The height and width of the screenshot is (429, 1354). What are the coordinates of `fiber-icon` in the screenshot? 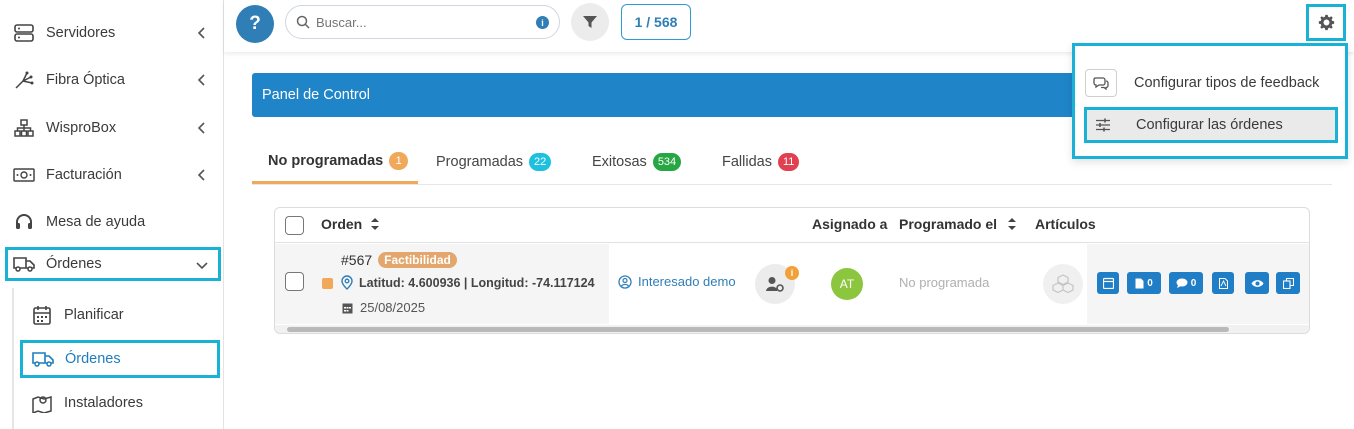 It's located at (24, 80).